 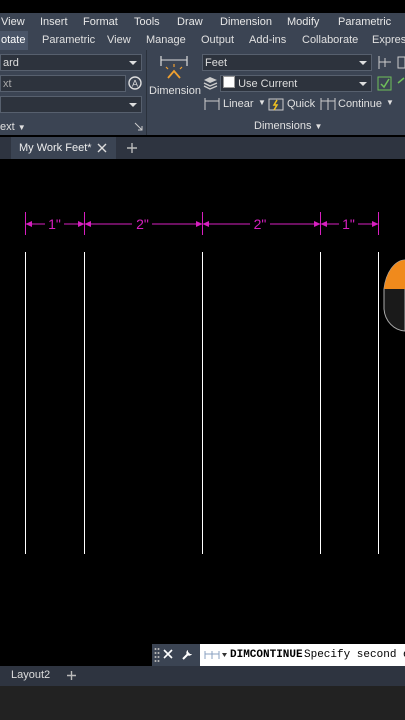 I want to click on tab-collaborate: Collaborate, so click(x=330, y=40).